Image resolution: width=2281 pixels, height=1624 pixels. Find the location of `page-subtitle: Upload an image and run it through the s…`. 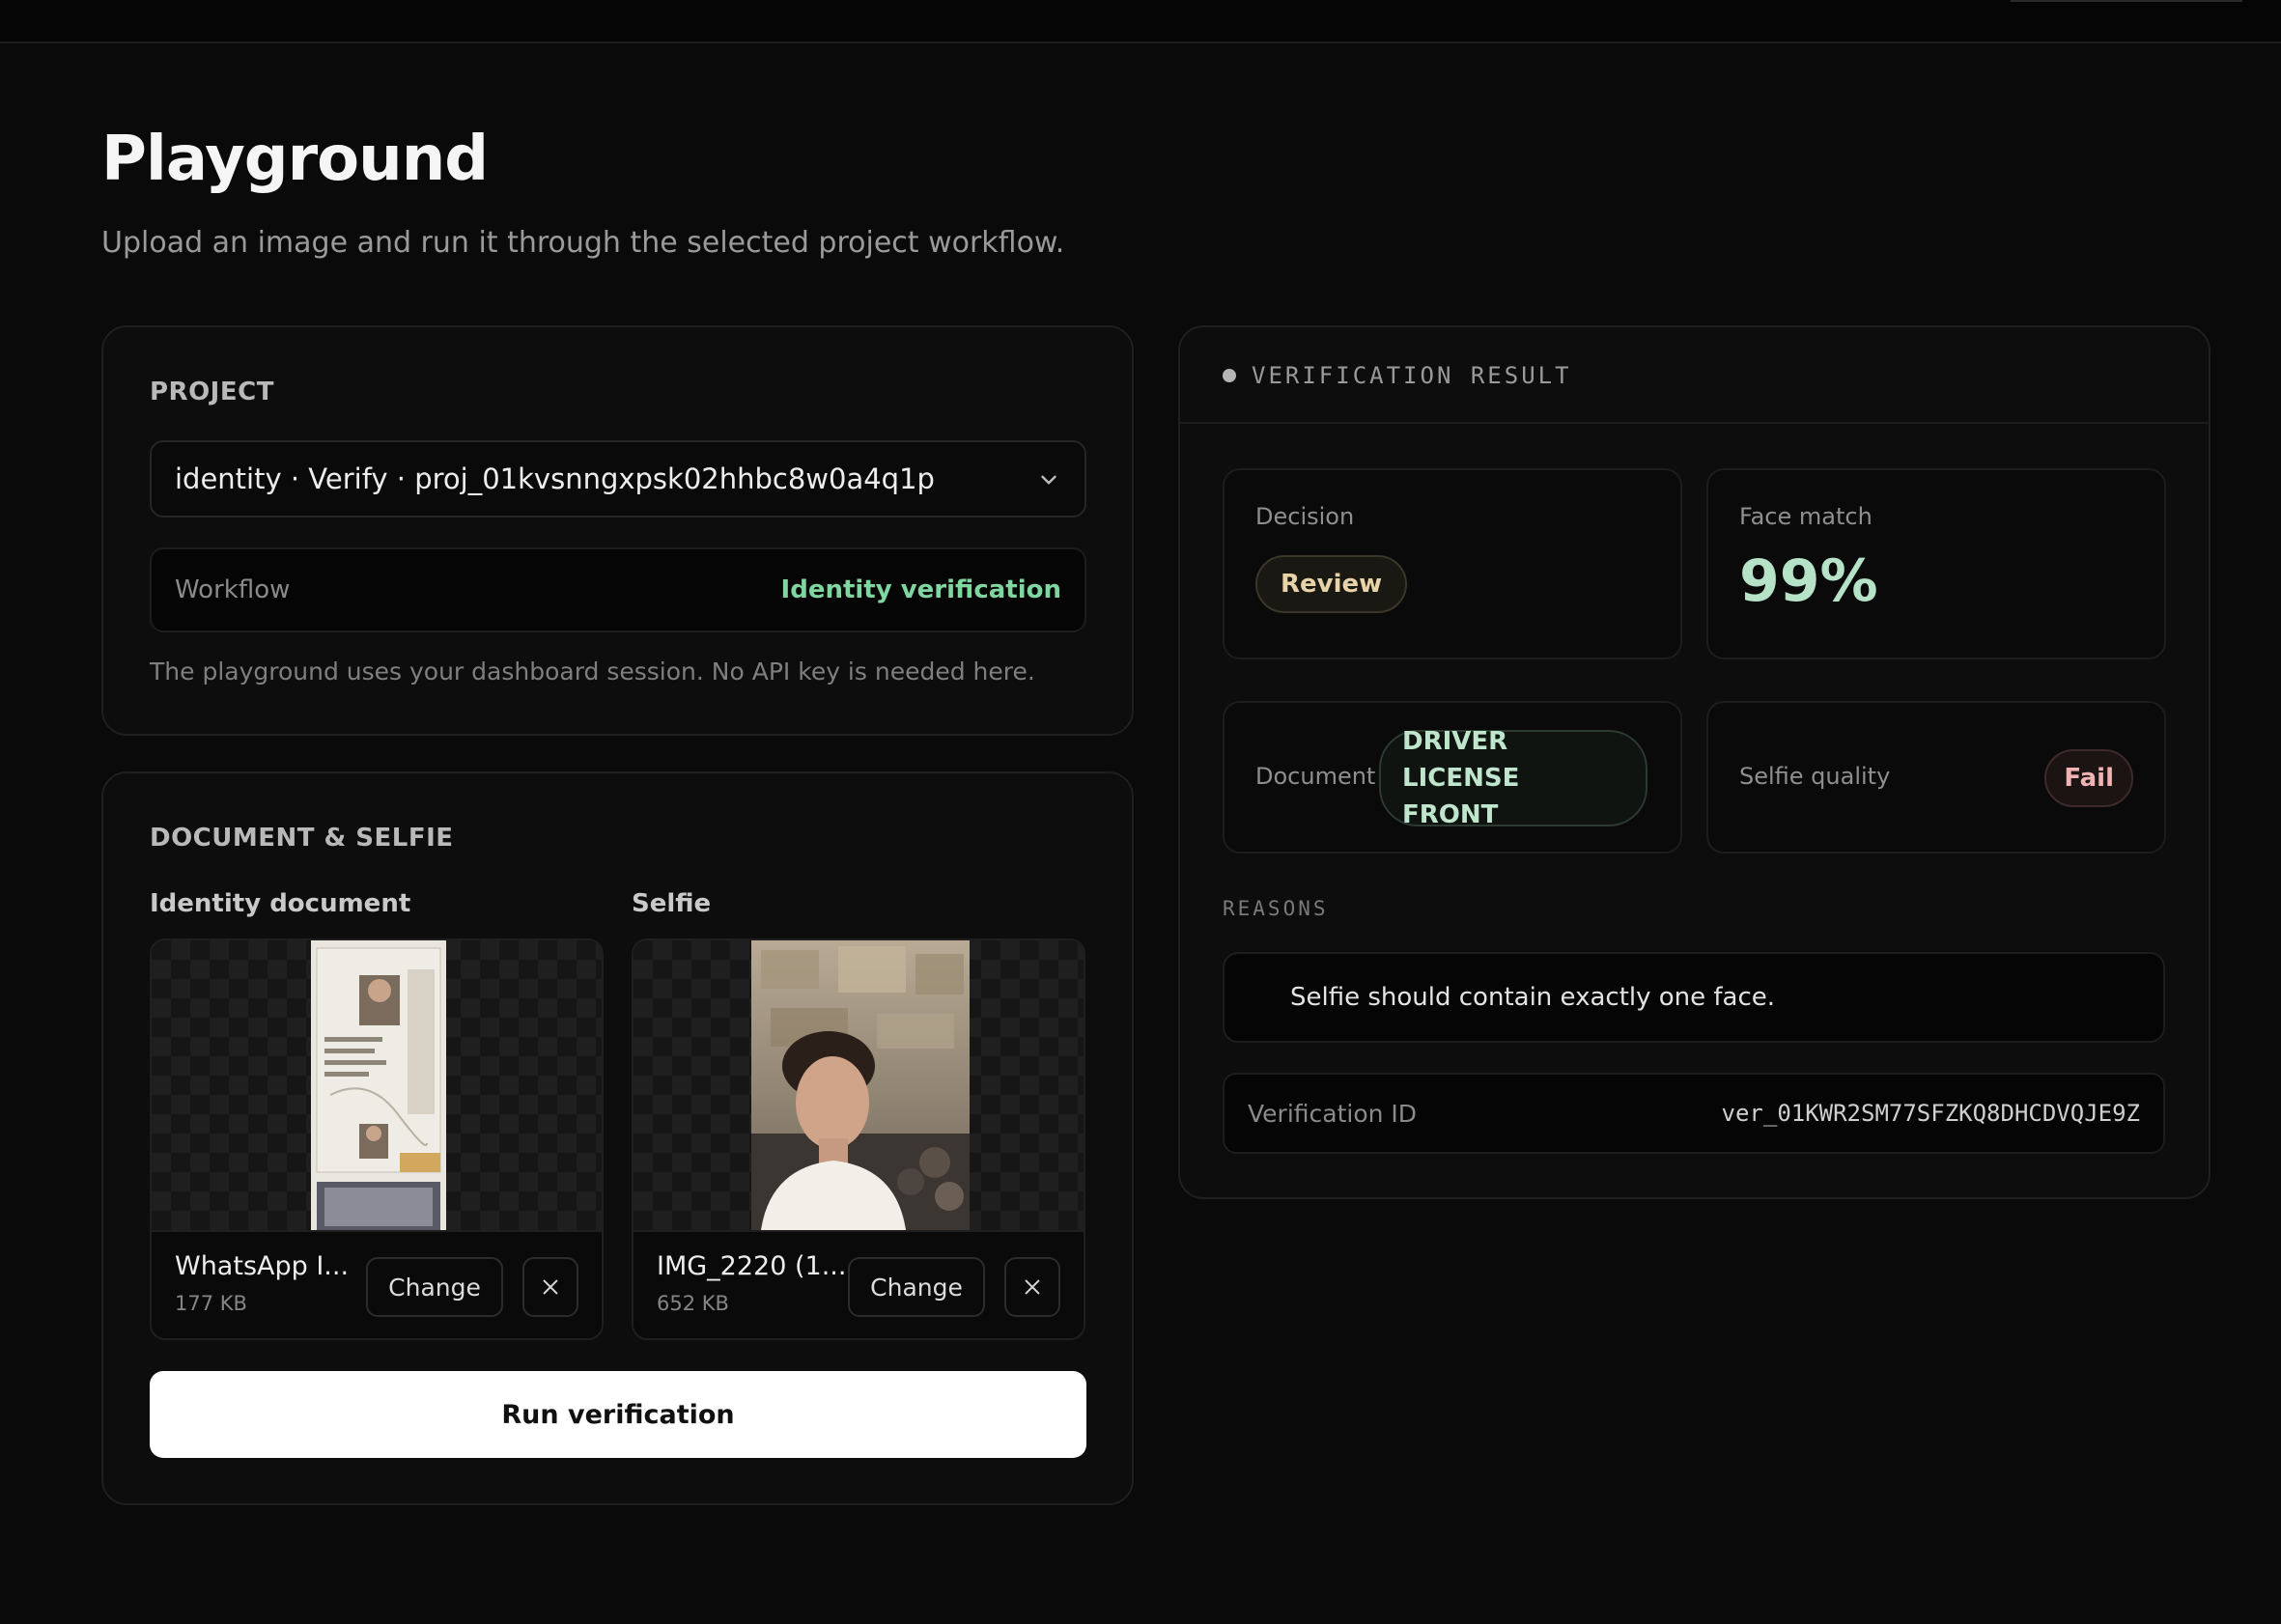

page-subtitle: Upload an image and run it through the s… is located at coordinates (583, 243).